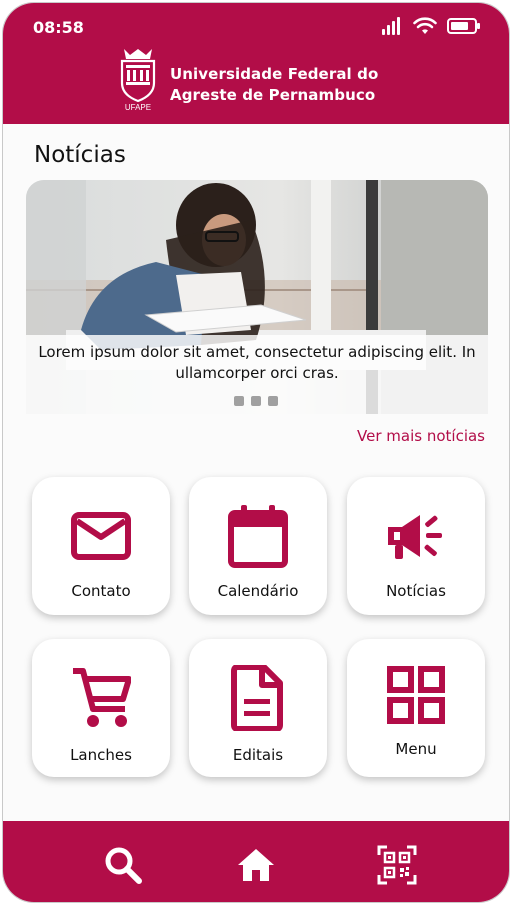 The image size is (512, 905). Describe the element at coordinates (258, 536) in the screenshot. I see `calendar-icon` at that location.